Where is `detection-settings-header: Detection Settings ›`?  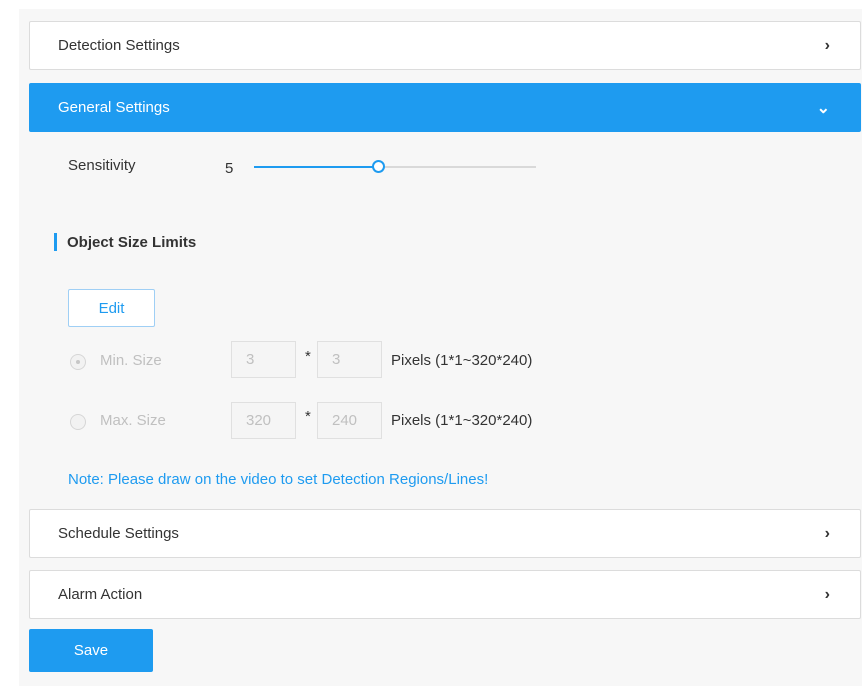
detection-settings-header: Detection Settings › is located at coordinates (445, 45).